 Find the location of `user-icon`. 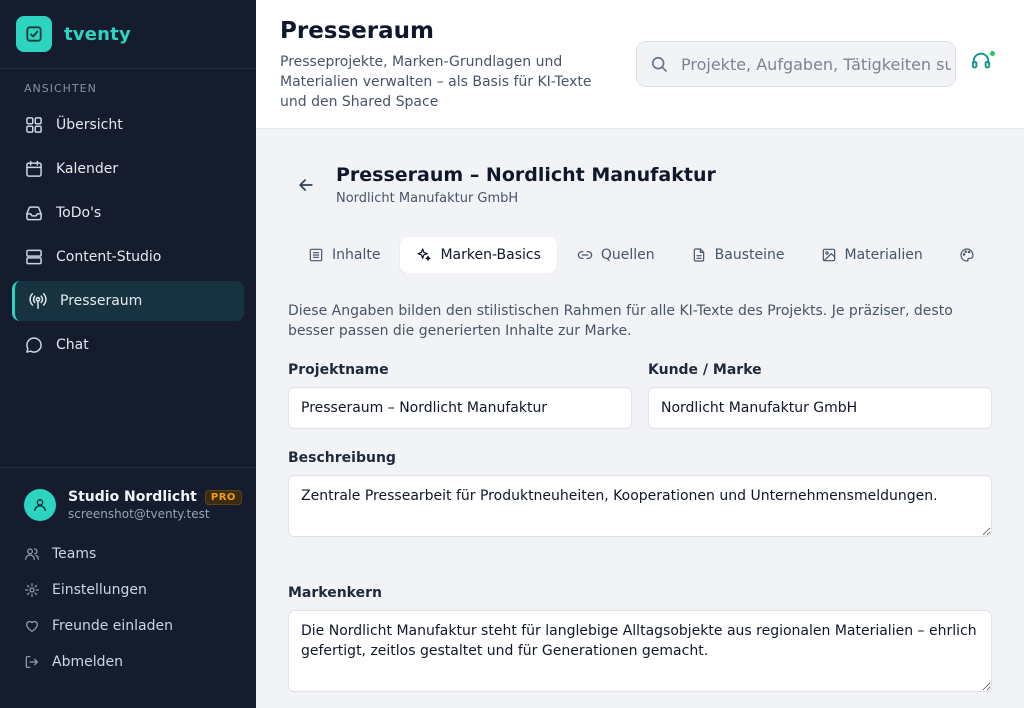

user-icon is located at coordinates (40, 505).